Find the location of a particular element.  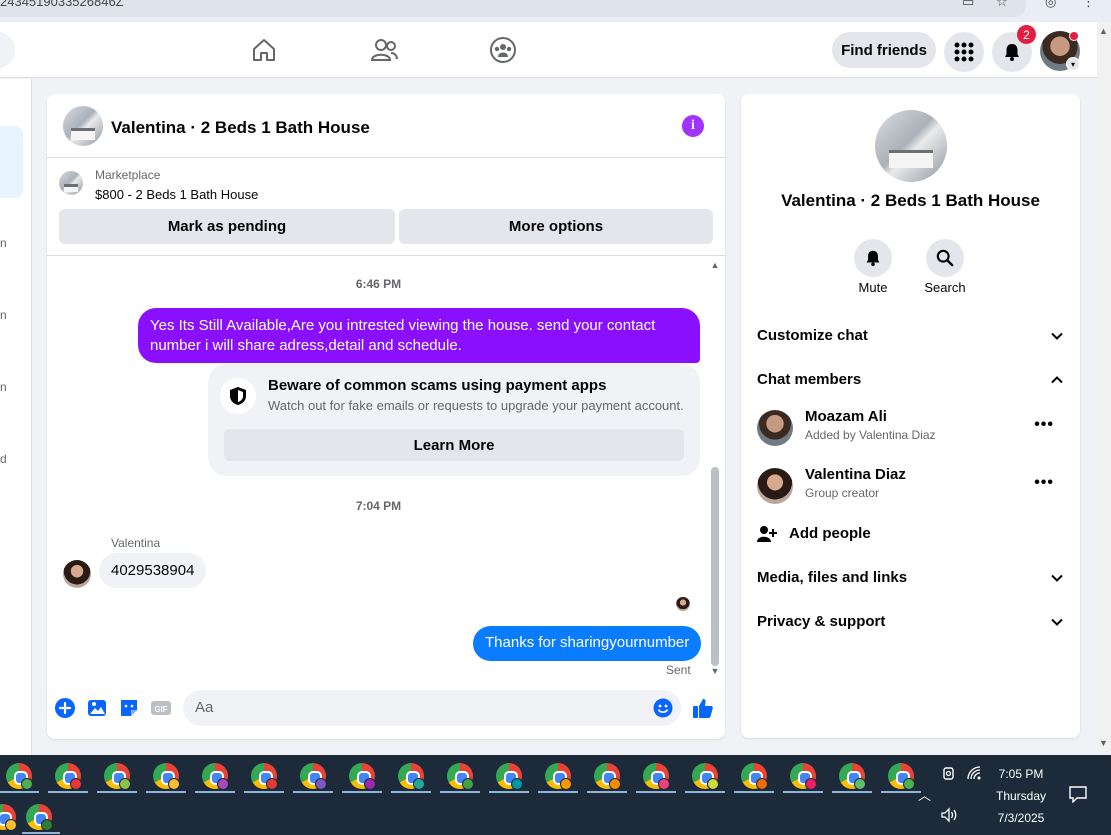

speaker-icon is located at coordinates (949, 816).